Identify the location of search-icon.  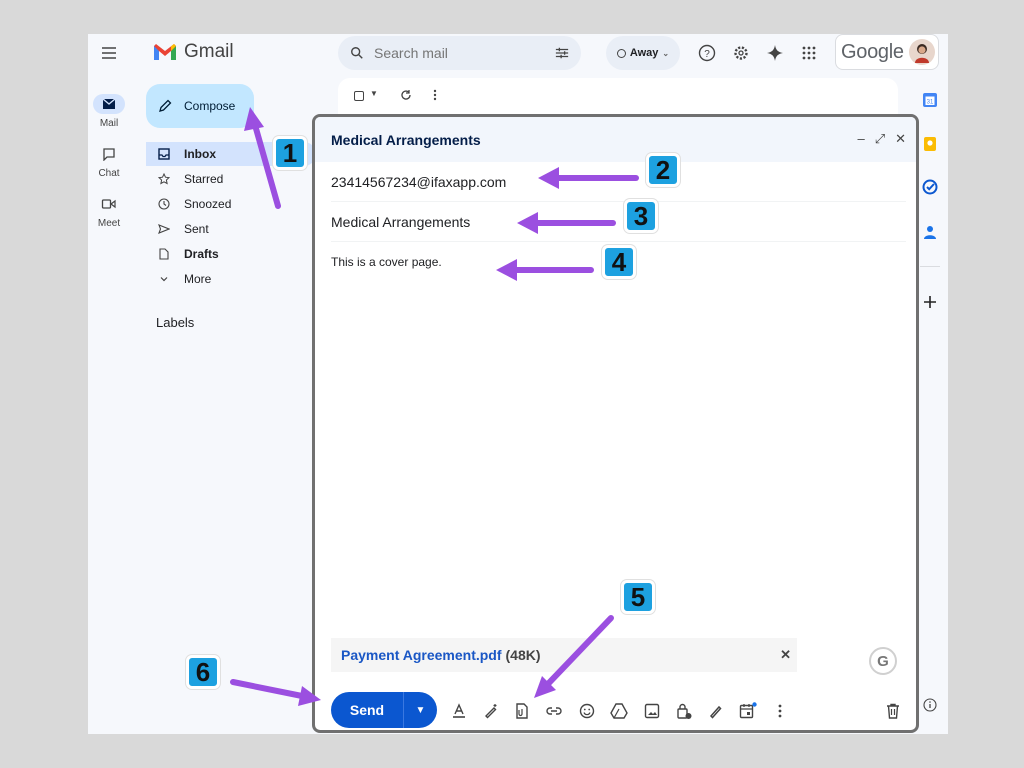
(357, 53).